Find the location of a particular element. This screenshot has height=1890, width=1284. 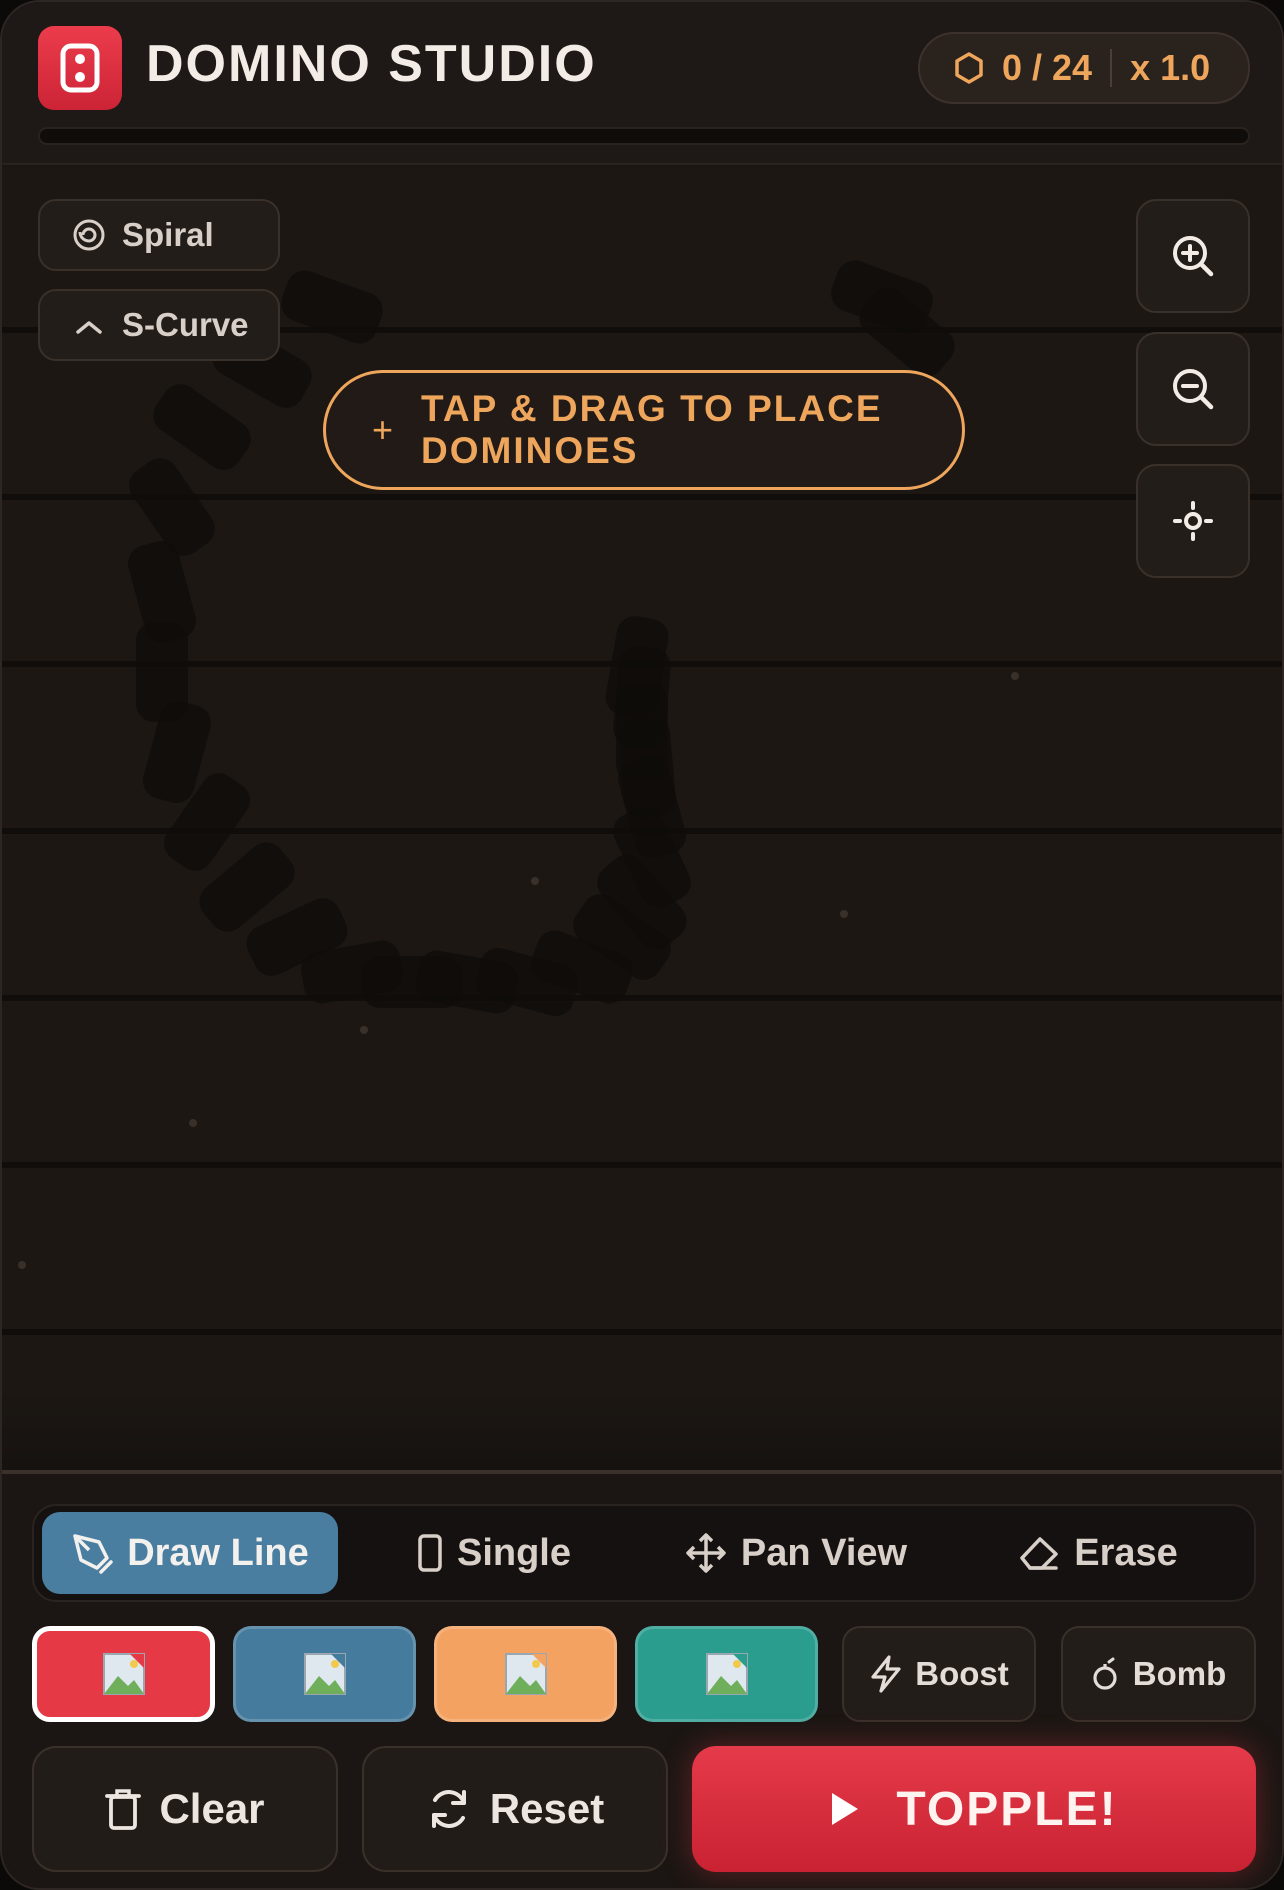

pen-icon is located at coordinates (93, 1554).